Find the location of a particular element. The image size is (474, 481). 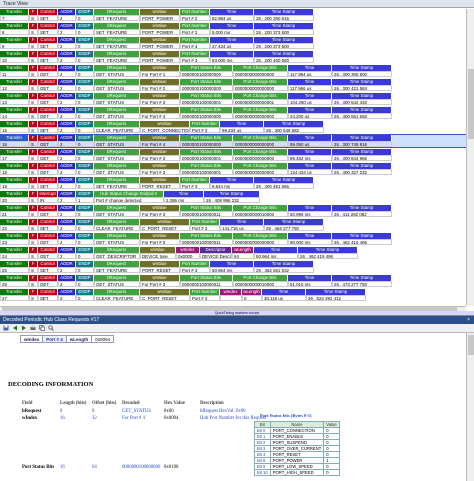

wvalue-value: C_PORT_RESET is located at coordinates (165, 228).